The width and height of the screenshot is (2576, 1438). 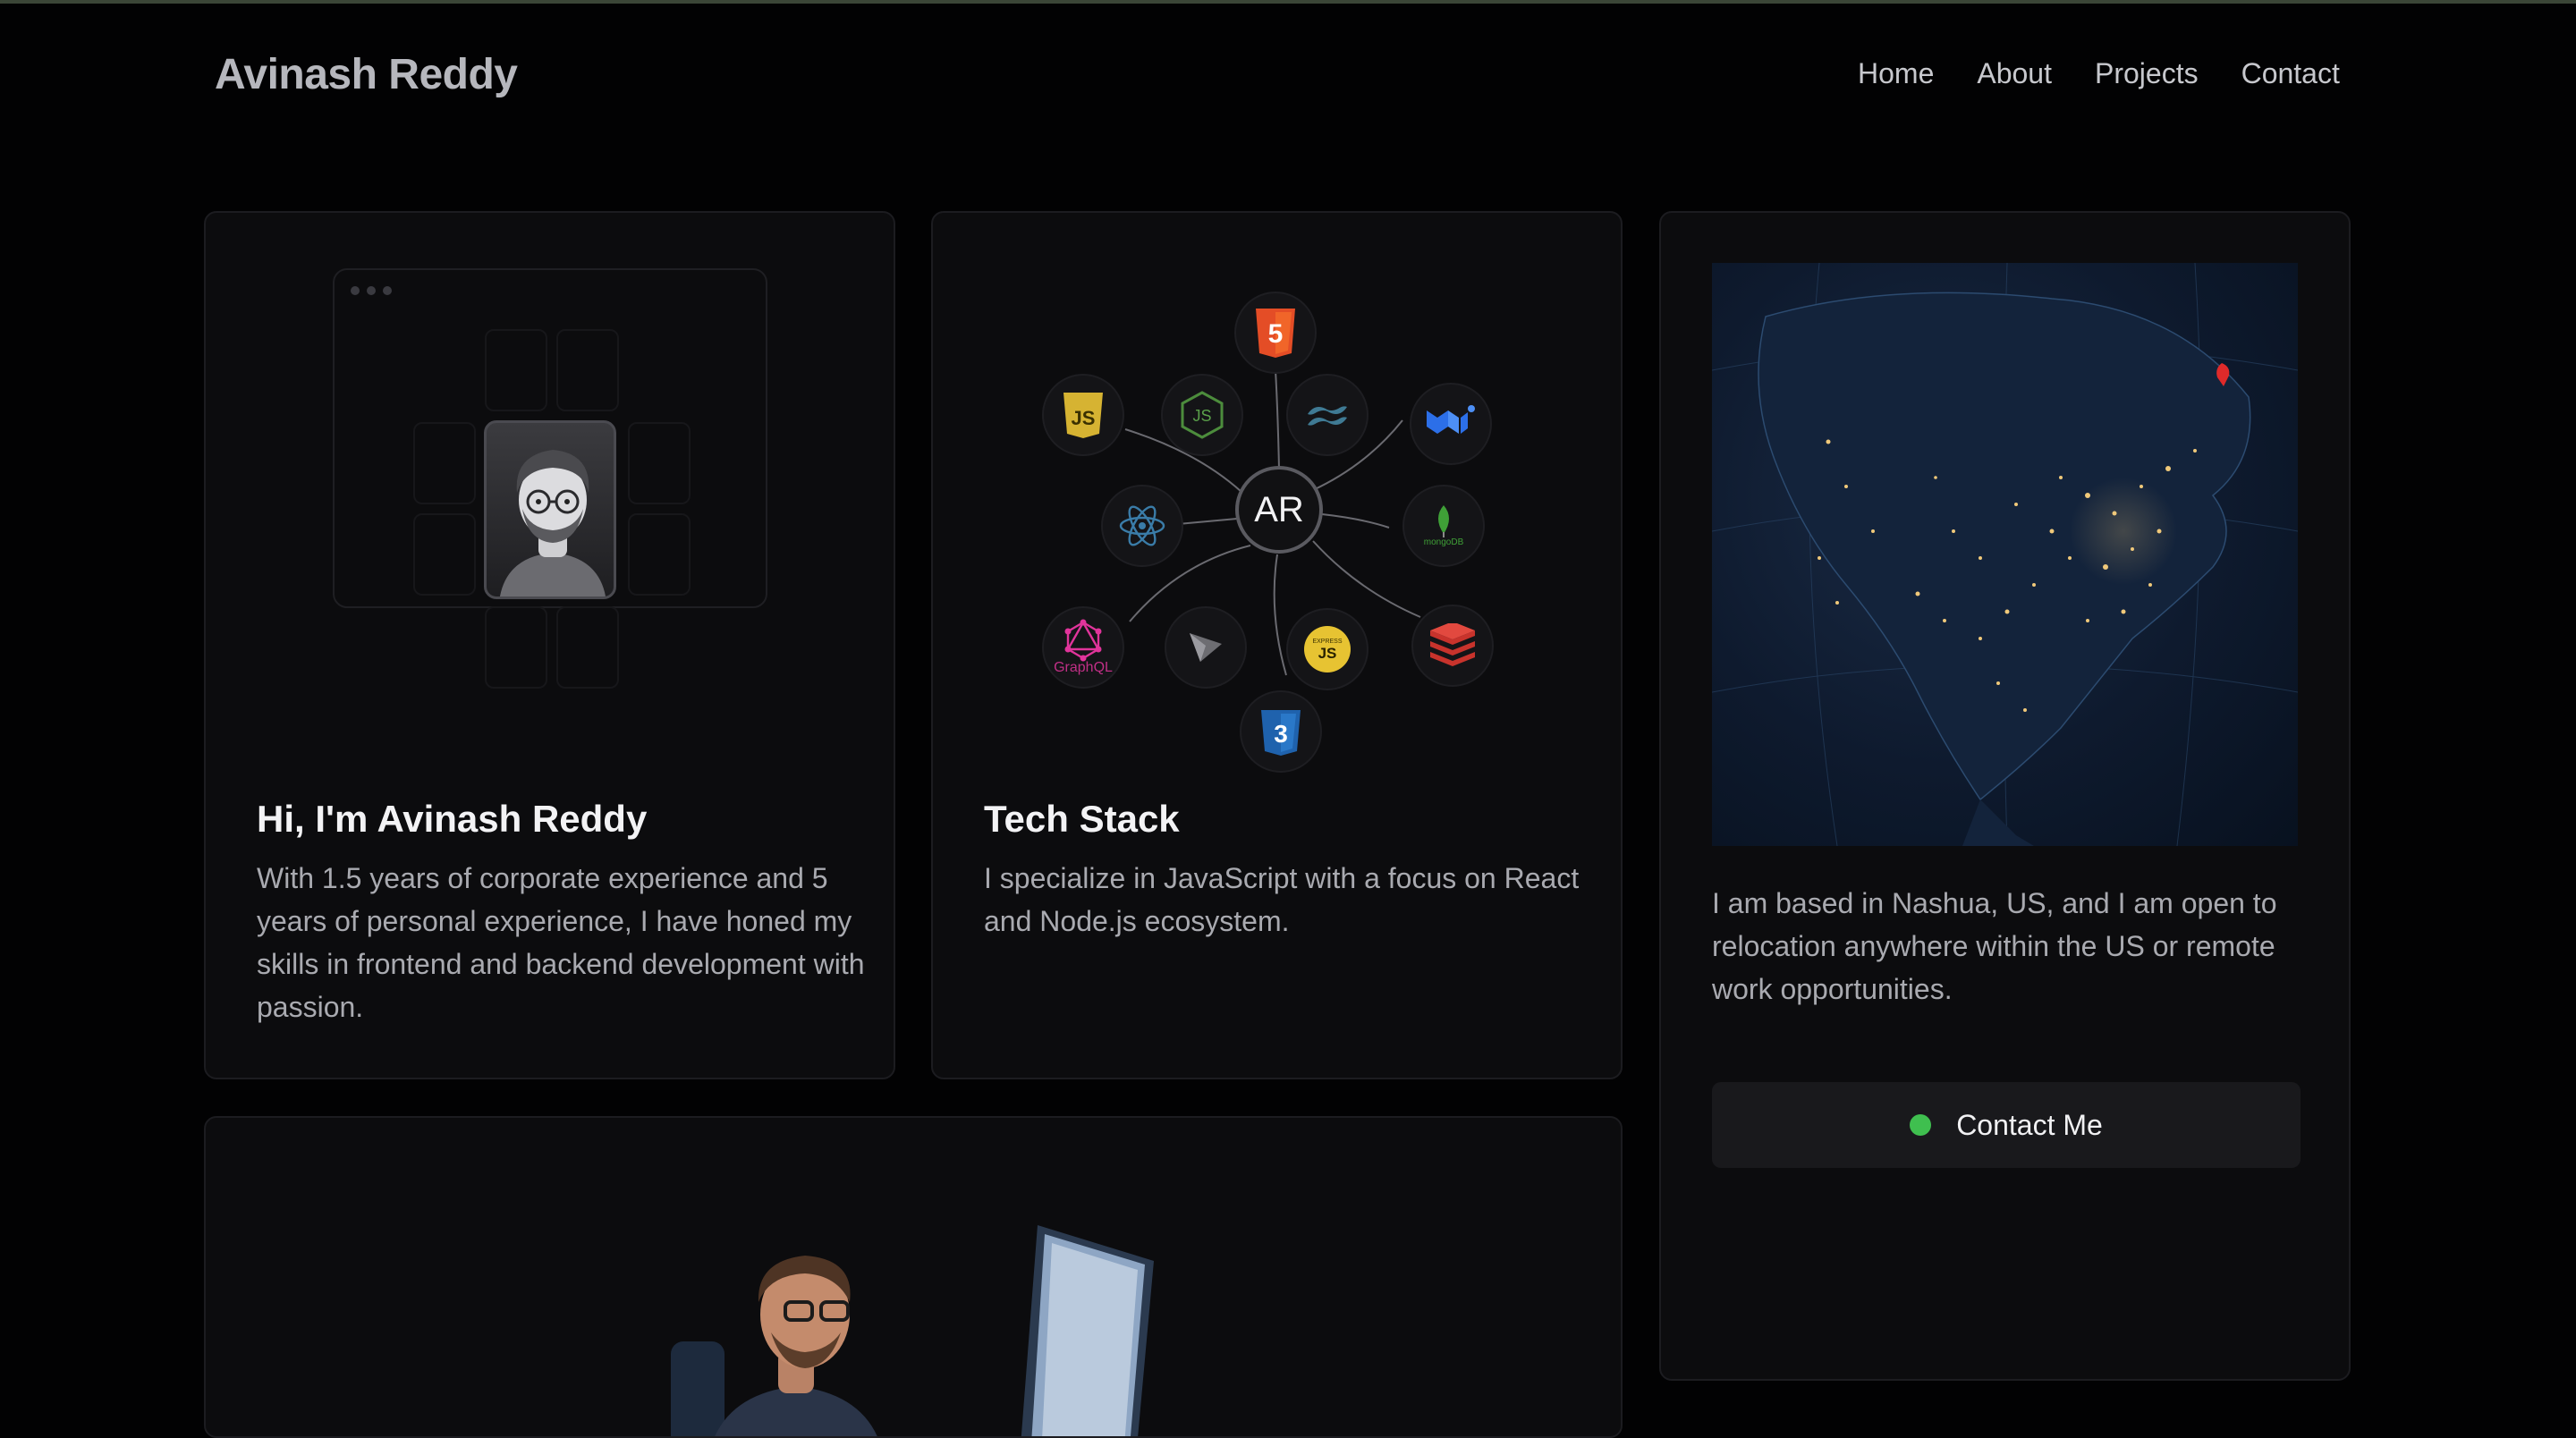 I want to click on north-america-map-icon, so click(x=2005, y=554).